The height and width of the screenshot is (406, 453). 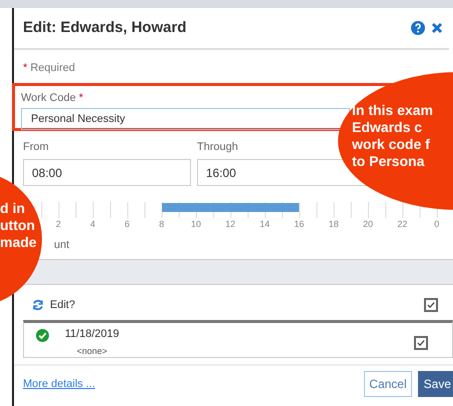 I want to click on close-icon, so click(x=437, y=28).